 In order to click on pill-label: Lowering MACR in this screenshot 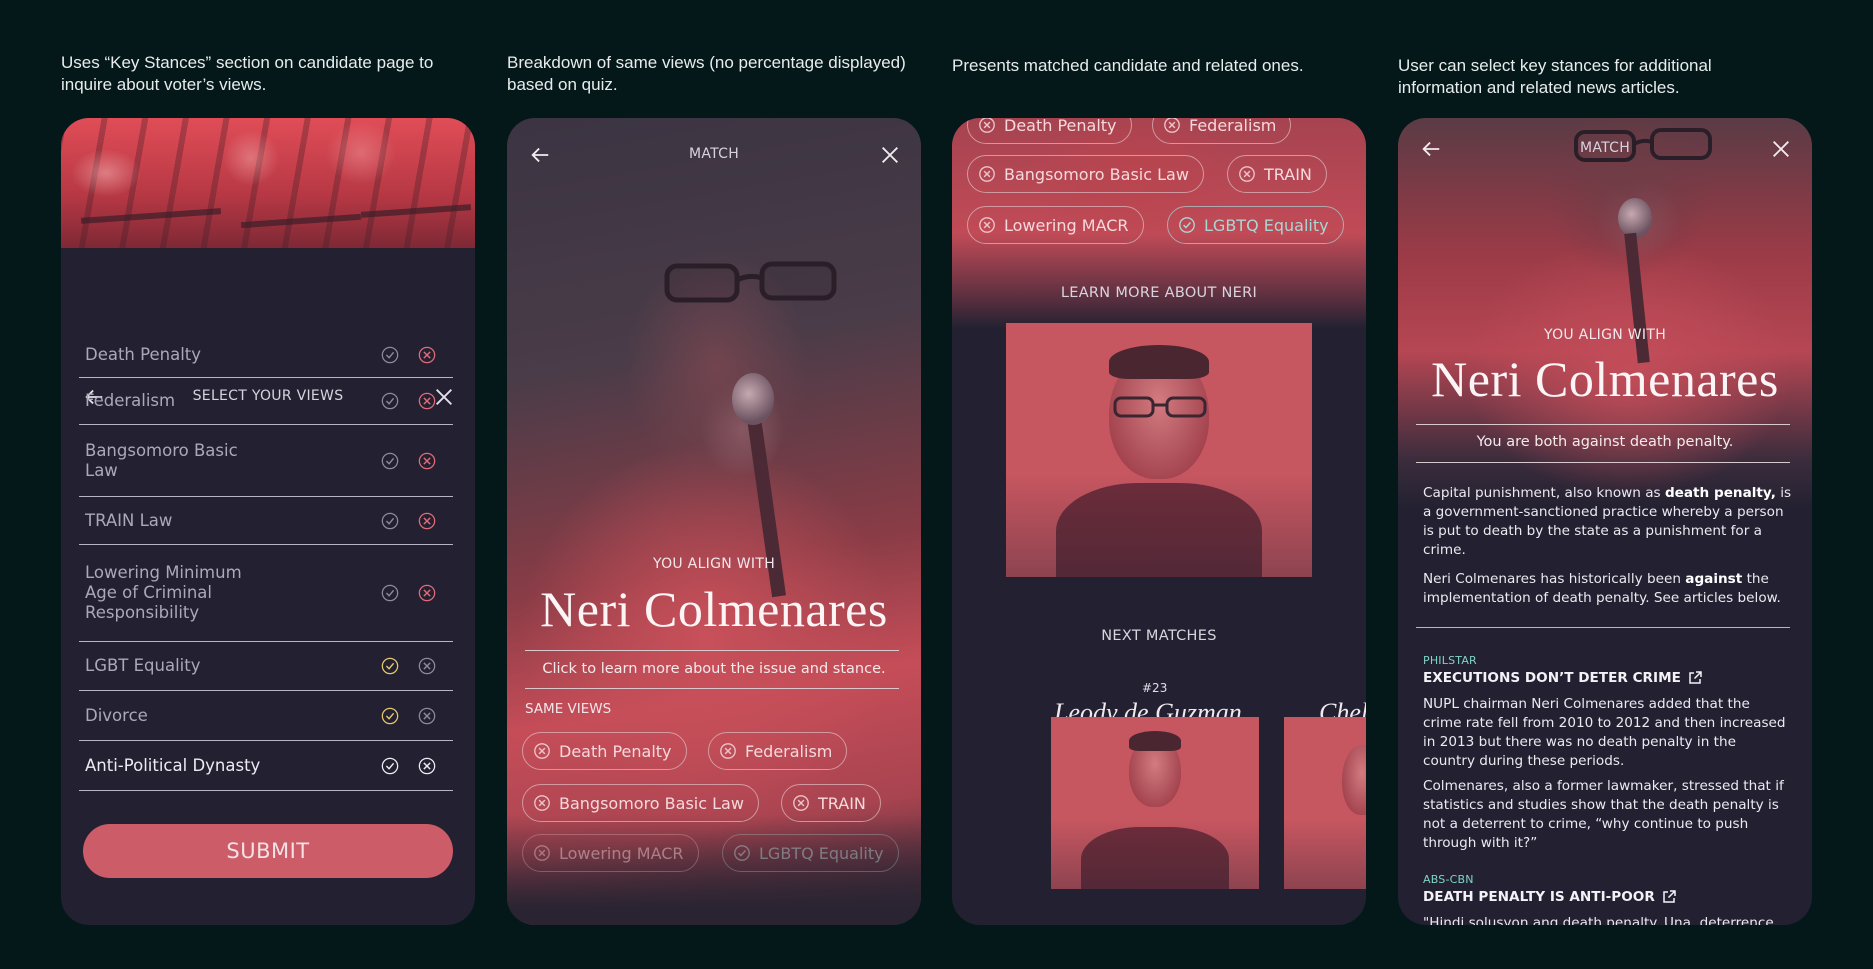, I will do `click(621, 853)`.